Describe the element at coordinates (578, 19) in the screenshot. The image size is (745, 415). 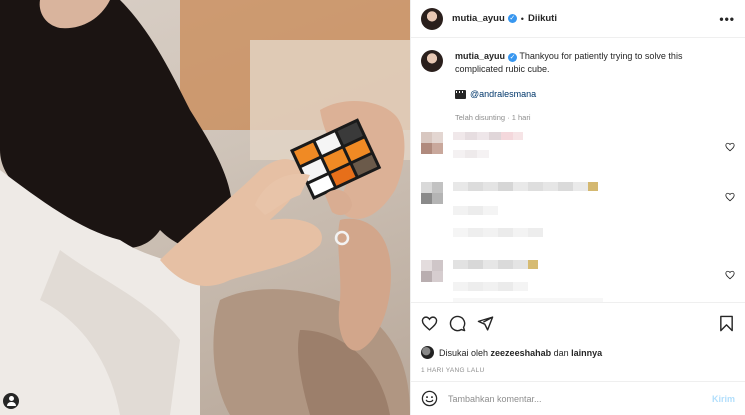
I see `post-header: mutia_ayuu ✓ • Diikuti •••` at that location.